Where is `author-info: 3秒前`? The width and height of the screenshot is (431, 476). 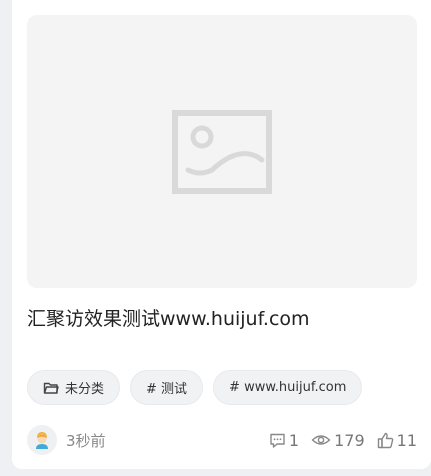 author-info: 3秒前 is located at coordinates (66, 440).